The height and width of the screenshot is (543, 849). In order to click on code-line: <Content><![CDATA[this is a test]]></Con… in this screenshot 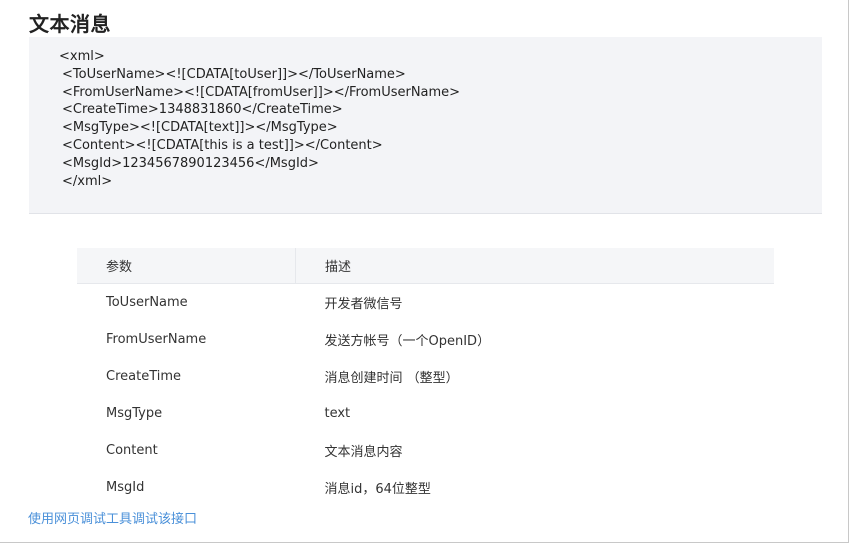, I will do `click(222, 145)`.